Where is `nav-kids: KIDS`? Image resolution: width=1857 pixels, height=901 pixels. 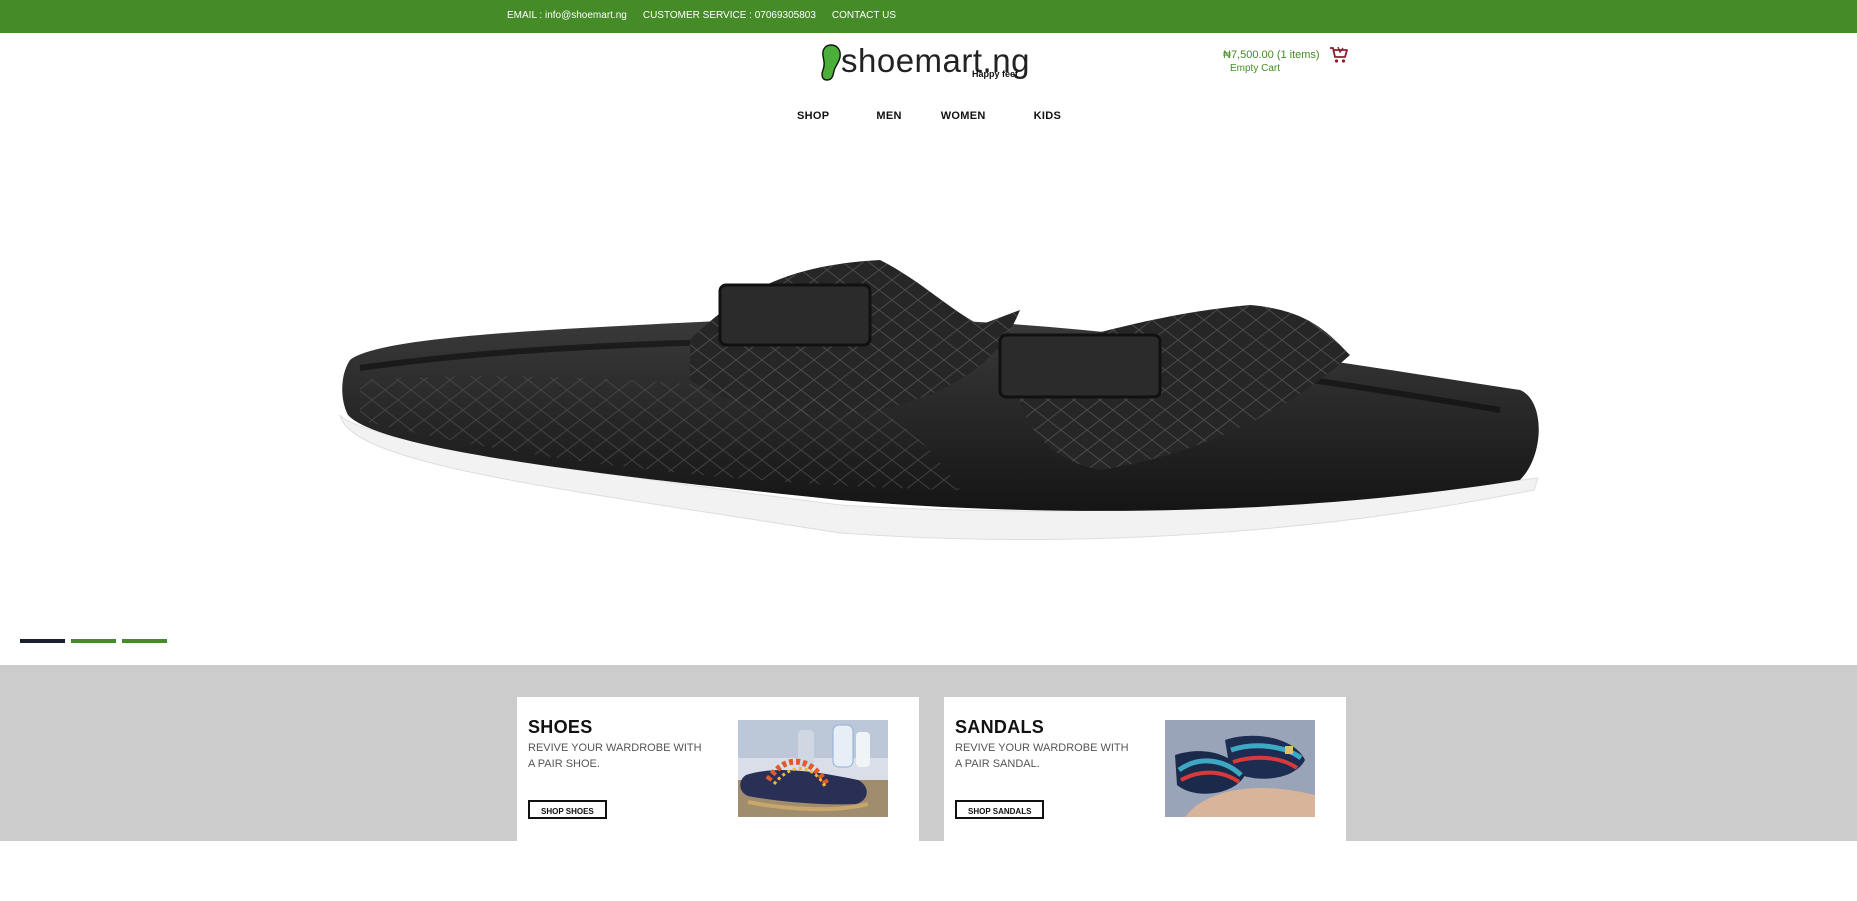
nav-kids: KIDS is located at coordinates (1047, 116).